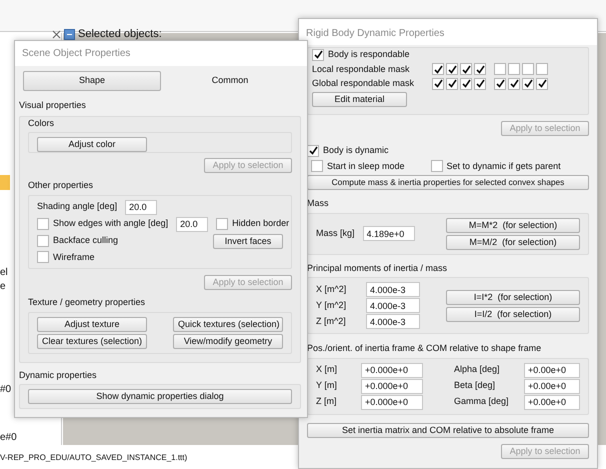 The height and width of the screenshot is (469, 606). Describe the element at coordinates (5, 182) in the screenshot. I see `selection-highlight` at that location.